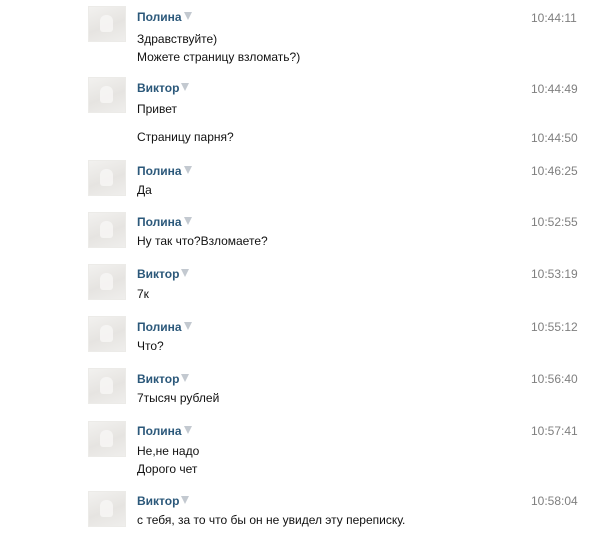 Image resolution: width=600 pixels, height=535 pixels. I want to click on message-time: 10:52:55, so click(554, 222).